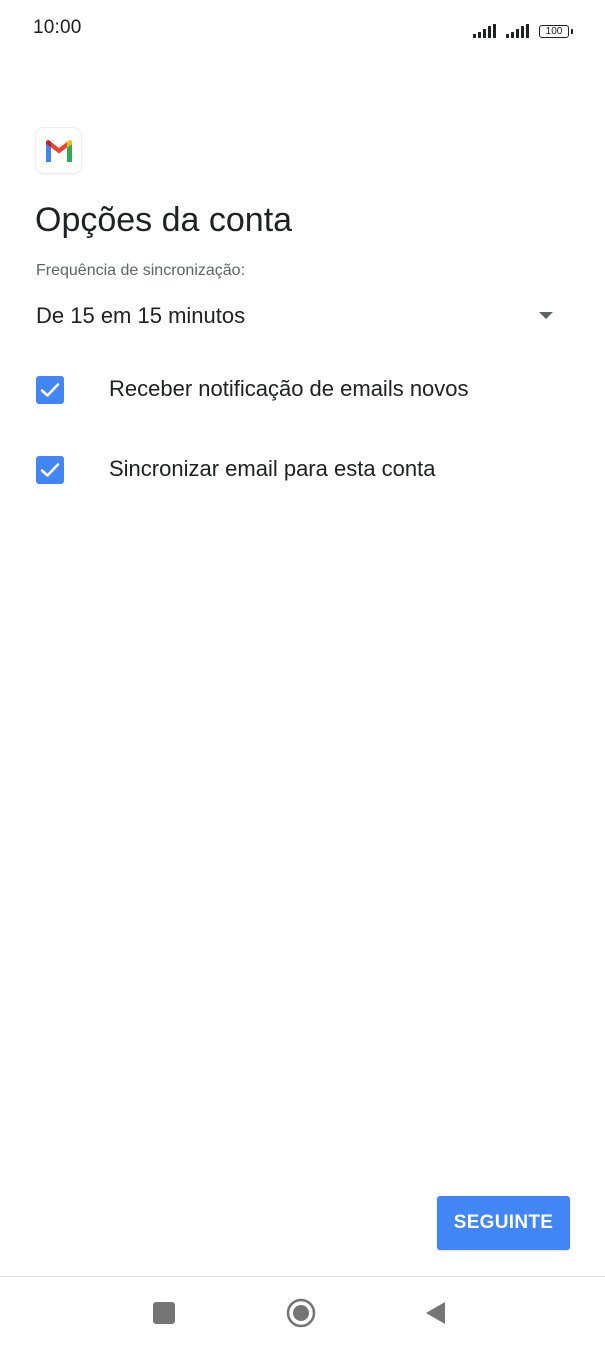 Image resolution: width=605 pixels, height=1346 pixels. I want to click on status-bar: 10:00 100, so click(302, 29).